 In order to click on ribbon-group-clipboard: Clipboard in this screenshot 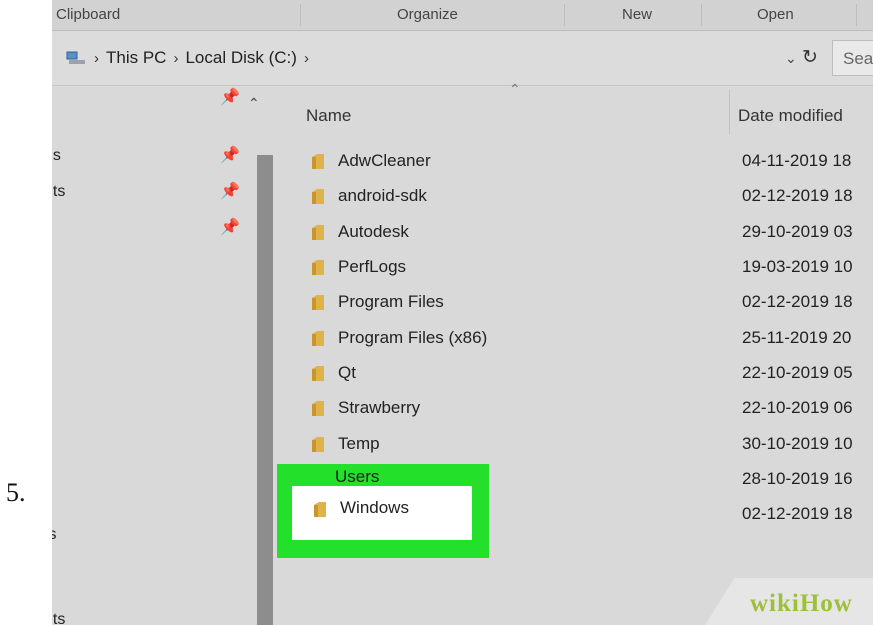, I will do `click(88, 14)`.